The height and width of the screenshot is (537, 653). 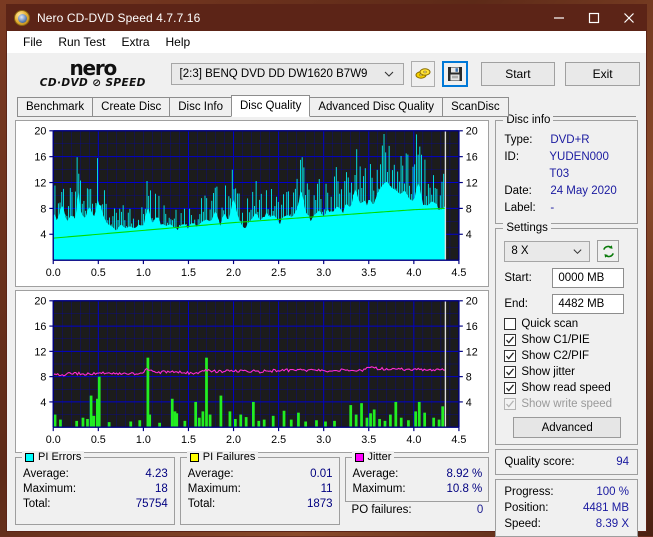 I want to click on disc-date-value: 24 May 2020, so click(x=583, y=191).